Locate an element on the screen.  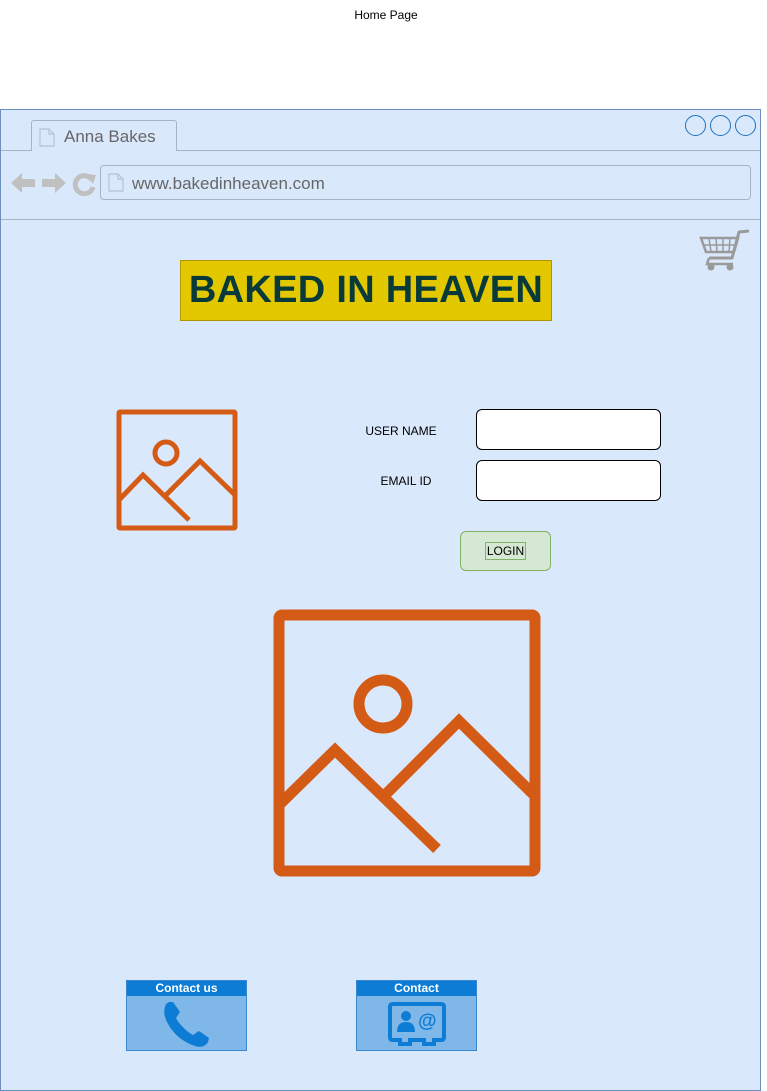
maximize-button is located at coordinates (720, 125).